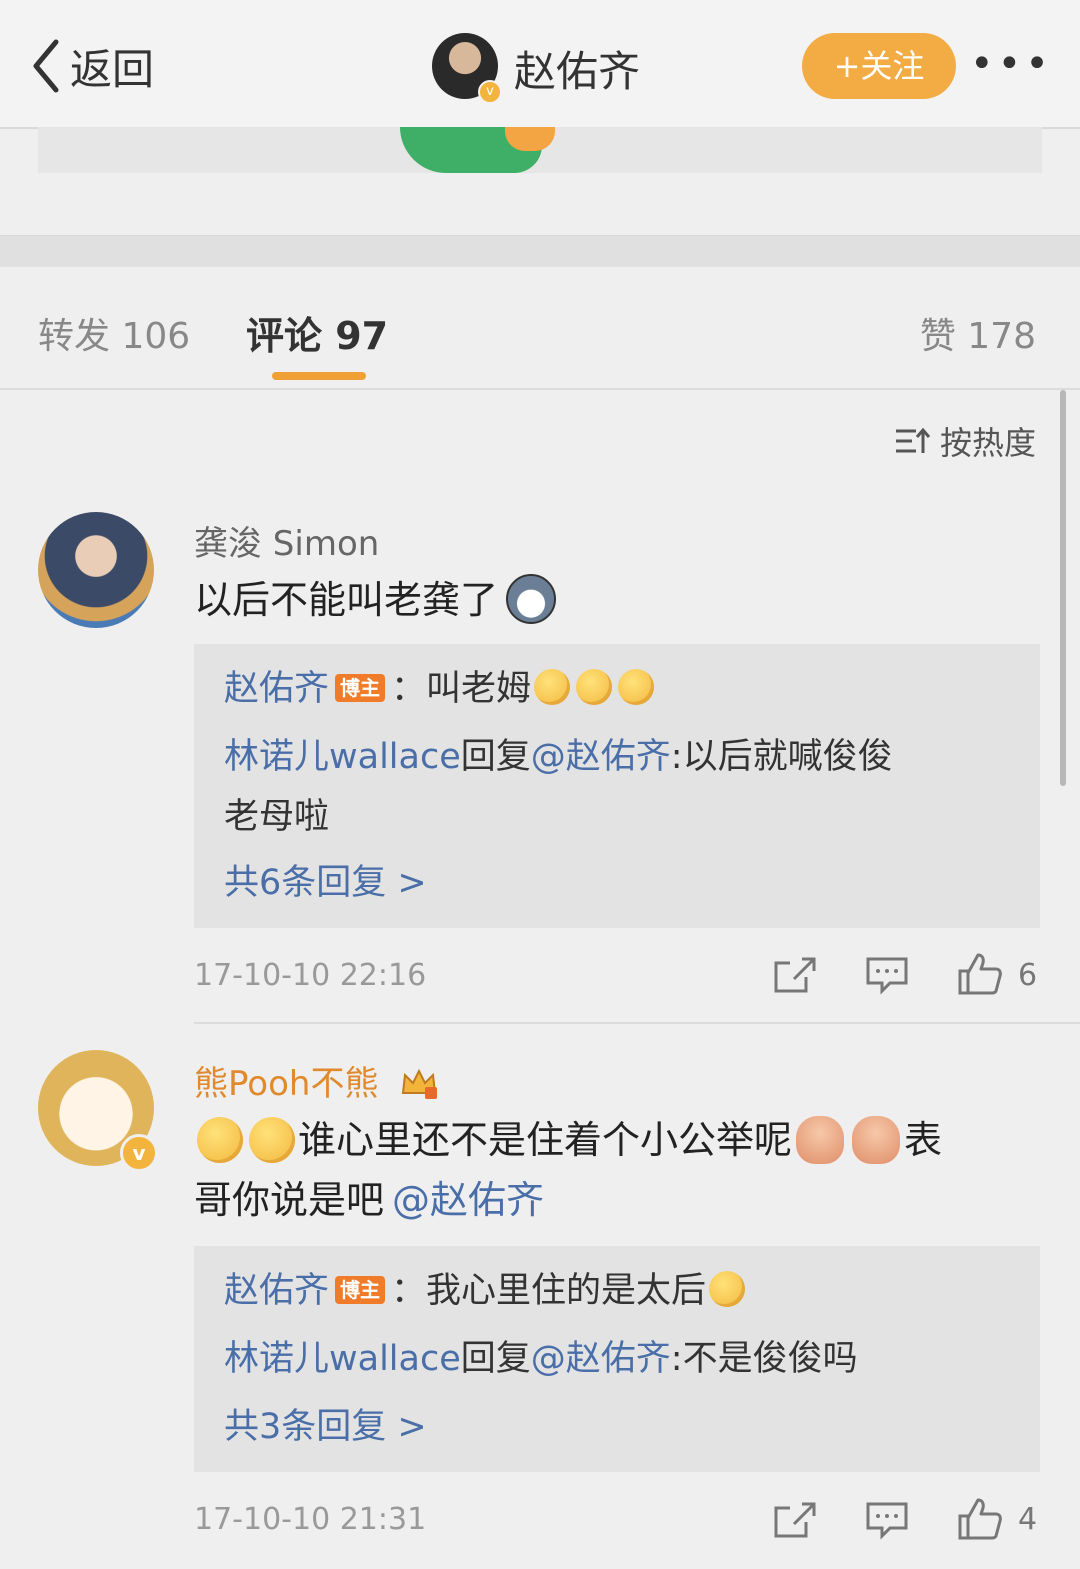 This screenshot has height=1569, width=1080. I want to click on reply-line: 赵佑齐 博主 ：我心里住的是太后, so click(486, 1291).